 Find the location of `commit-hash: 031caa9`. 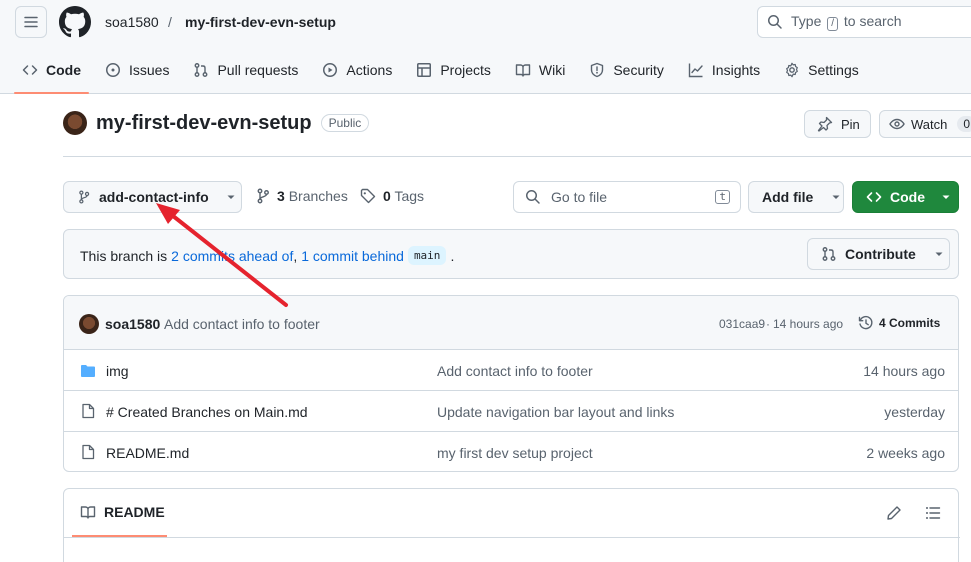

commit-hash: 031caa9 is located at coordinates (742, 324).